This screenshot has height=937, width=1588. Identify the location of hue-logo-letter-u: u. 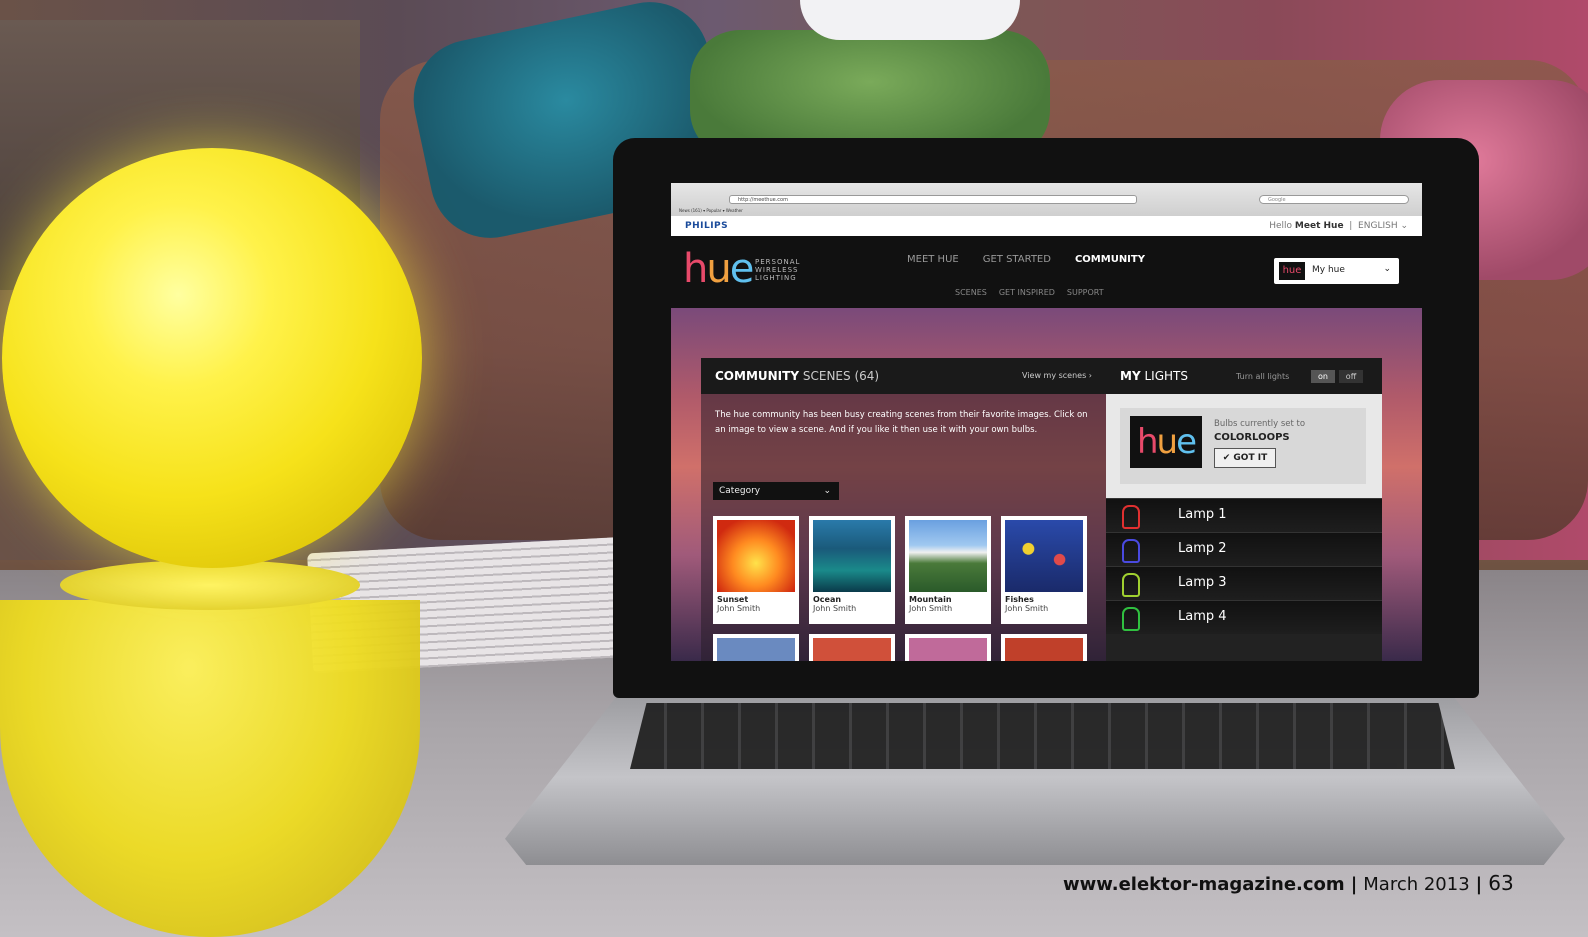
(718, 269).